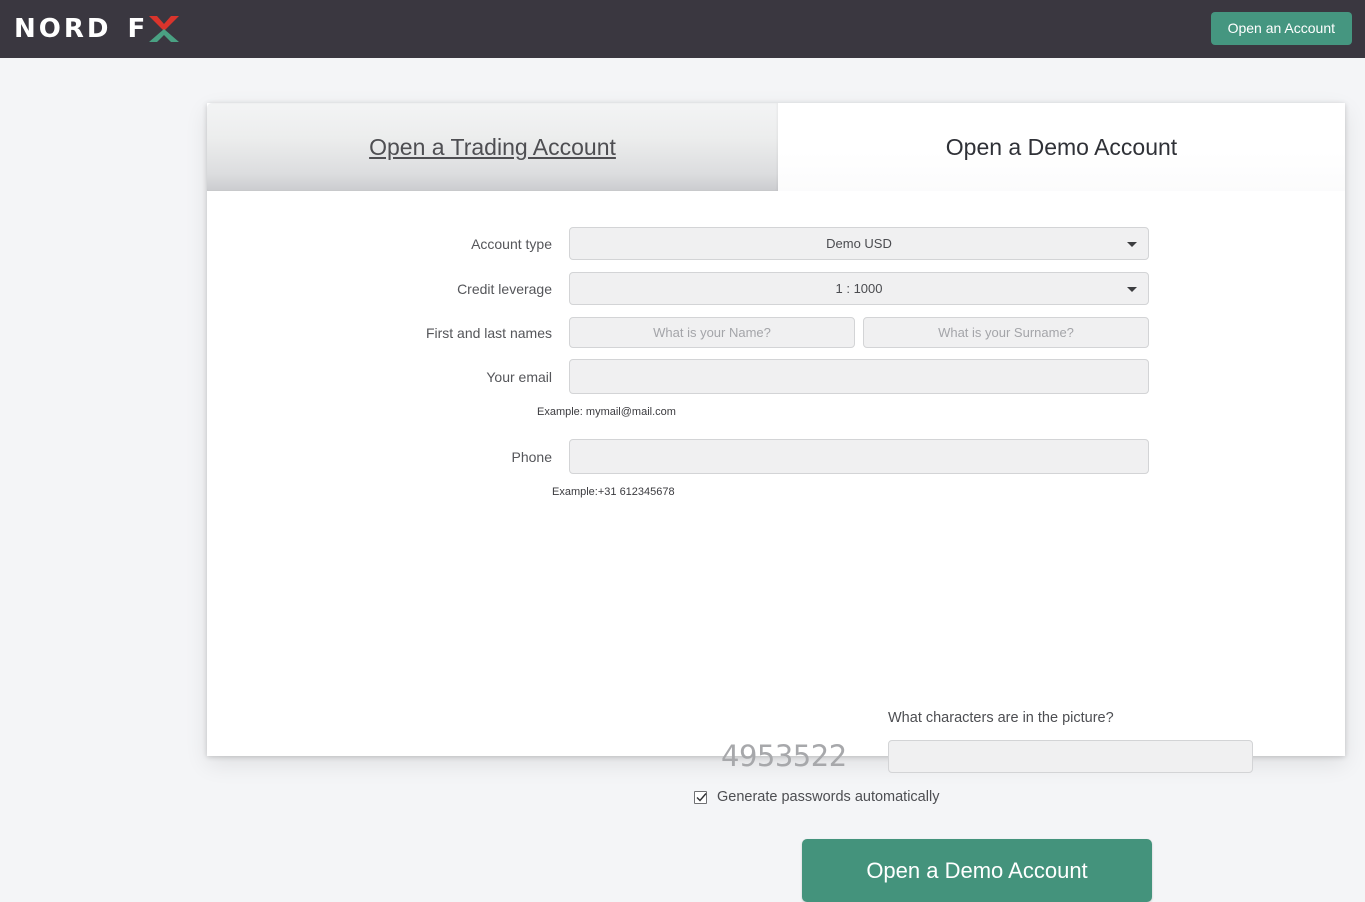  I want to click on logo-text-nord: NORD, so click(63, 29).